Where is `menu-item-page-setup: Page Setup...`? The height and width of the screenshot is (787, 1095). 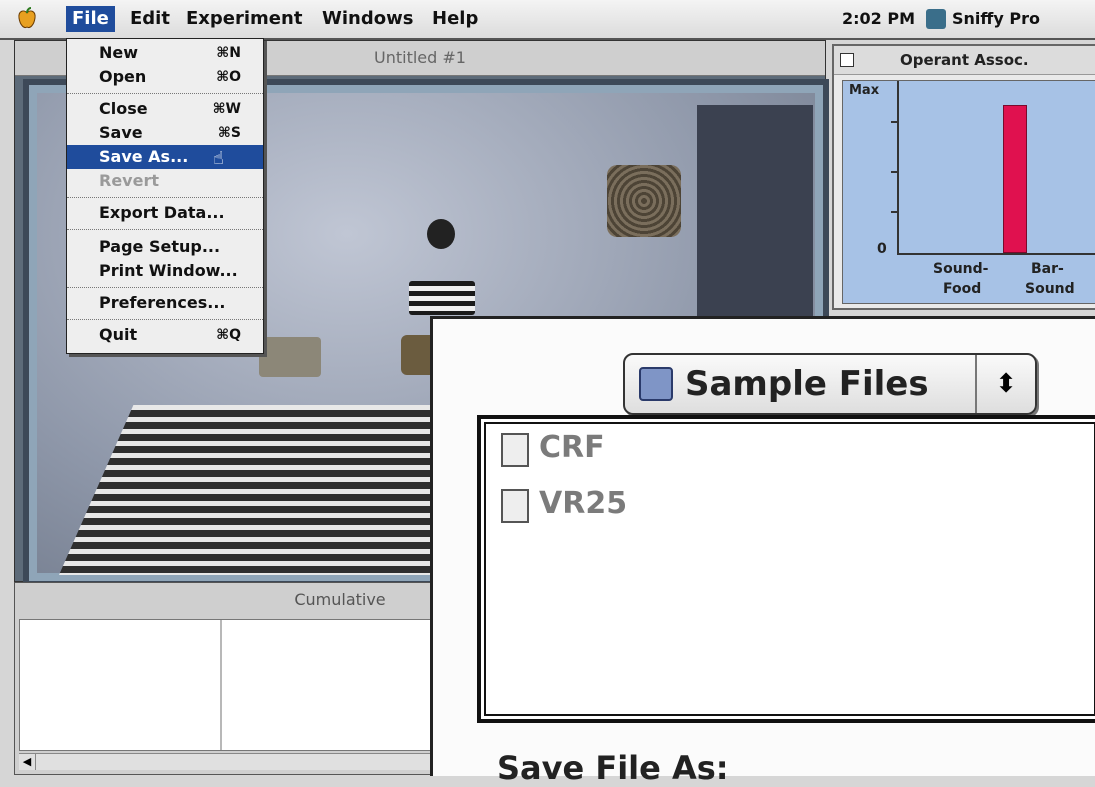 menu-item-page-setup: Page Setup... is located at coordinates (165, 247).